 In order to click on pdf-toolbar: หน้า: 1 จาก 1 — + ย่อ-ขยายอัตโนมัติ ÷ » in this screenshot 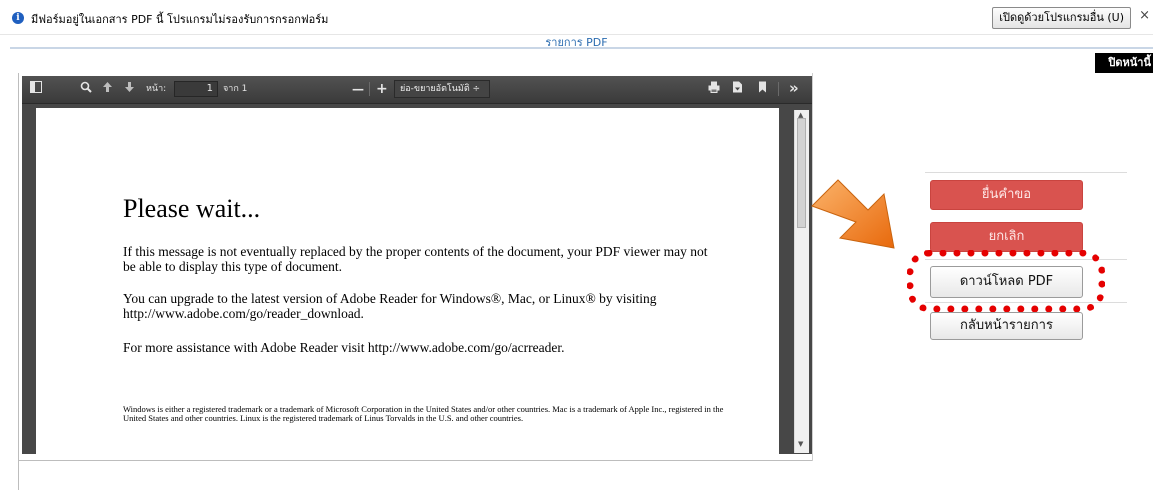, I will do `click(417, 90)`.